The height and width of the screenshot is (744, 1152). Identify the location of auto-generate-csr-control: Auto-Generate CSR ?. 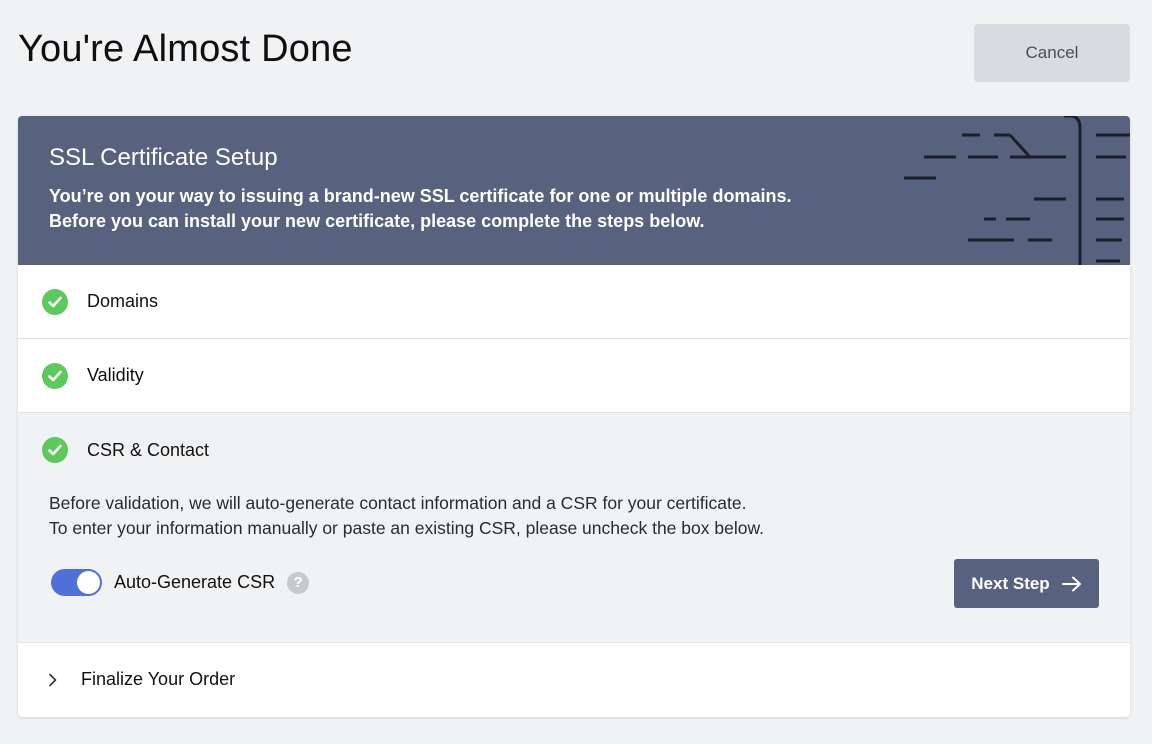
(180, 582).